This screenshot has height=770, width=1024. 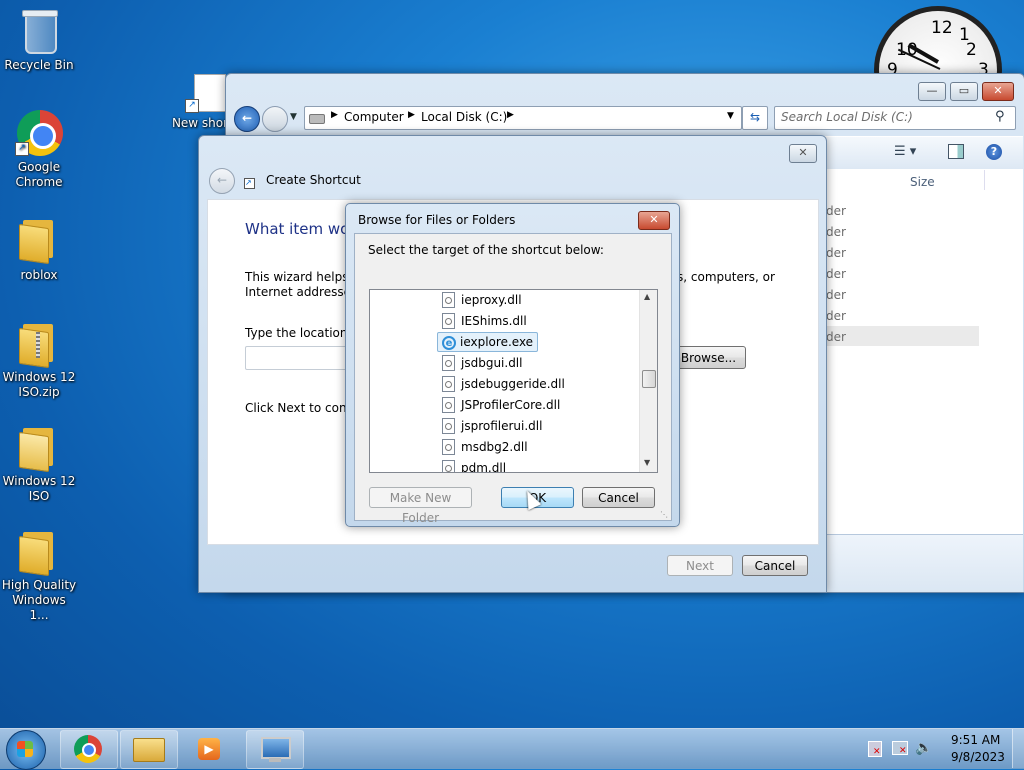 I want to click on taskbar-chrome, so click(x=89, y=749).